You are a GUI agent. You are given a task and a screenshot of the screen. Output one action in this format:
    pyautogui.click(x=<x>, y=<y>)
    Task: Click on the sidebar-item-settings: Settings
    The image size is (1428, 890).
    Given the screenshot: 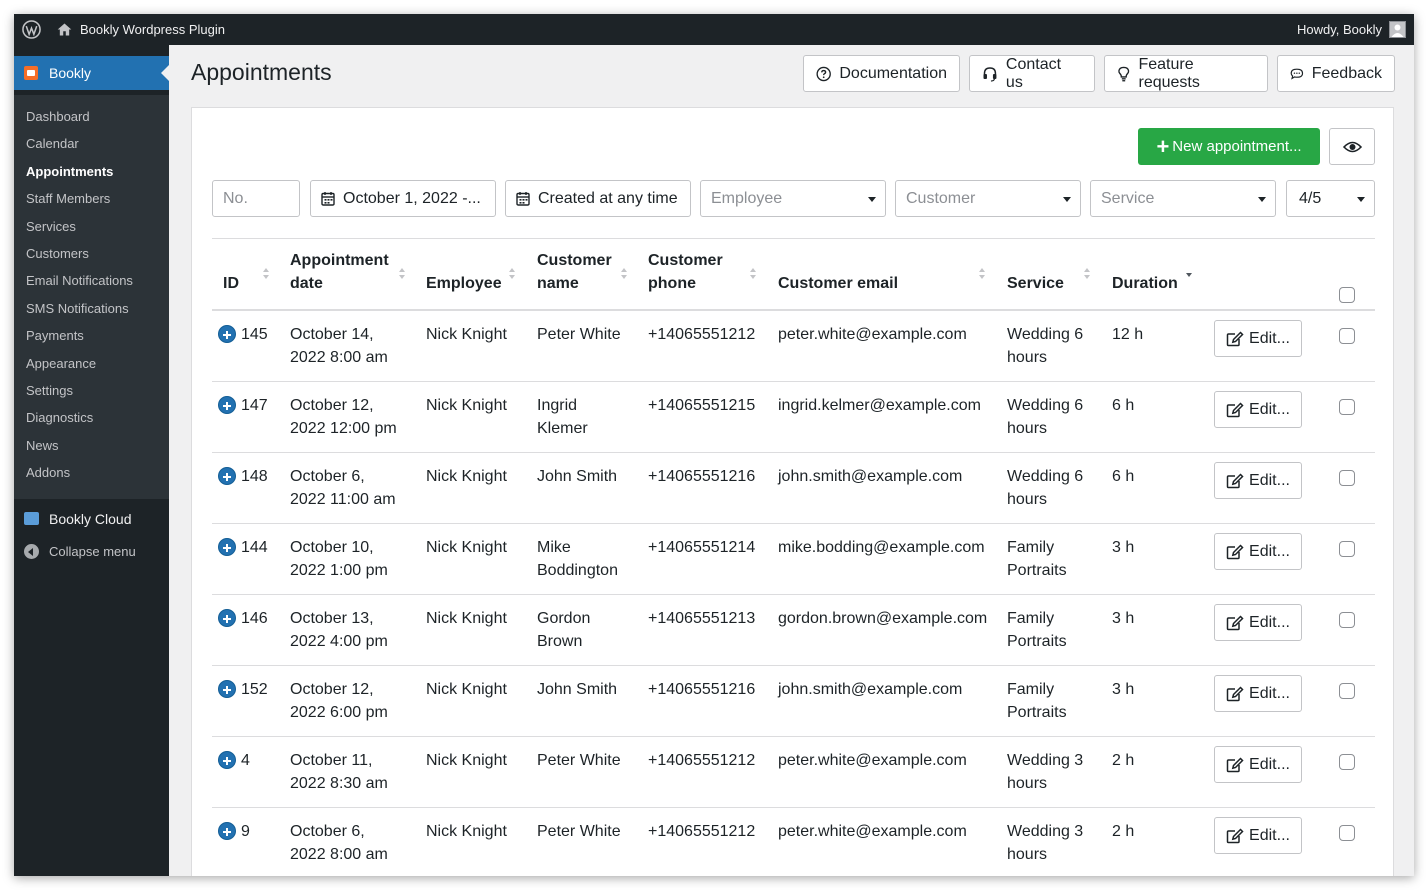 What is the action you would take?
    pyautogui.click(x=91, y=390)
    